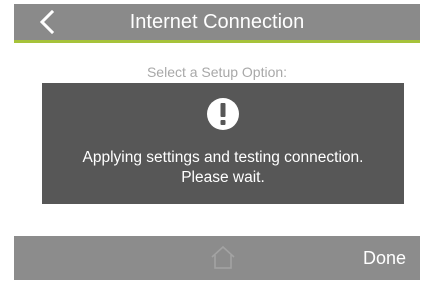  What do you see at coordinates (223, 257) in the screenshot?
I see `home-icon` at bounding box center [223, 257].